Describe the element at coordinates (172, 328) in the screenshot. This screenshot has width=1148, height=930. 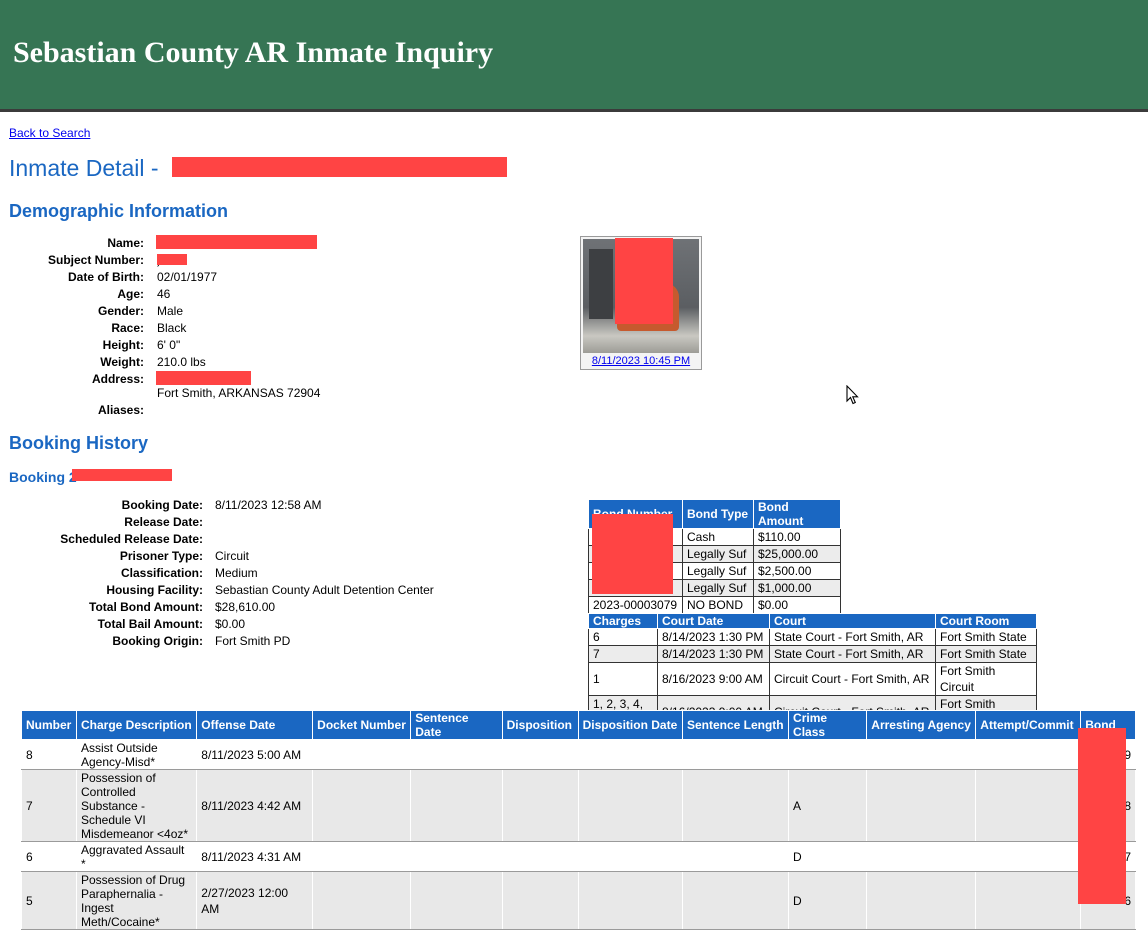
I see `demographic-value: Black` at that location.